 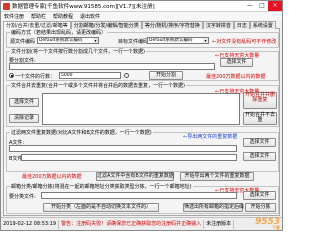 I want to click on tab-pinyin: 汉字转拼音, so click(x=218, y=25).